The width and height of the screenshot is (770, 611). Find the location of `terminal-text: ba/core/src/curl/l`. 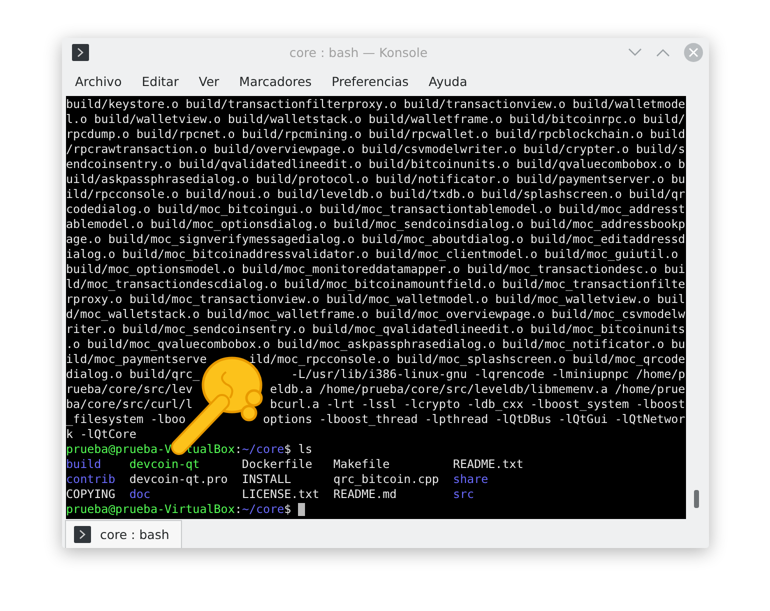

terminal-text: ba/core/src/curl/l is located at coordinates (129, 404).